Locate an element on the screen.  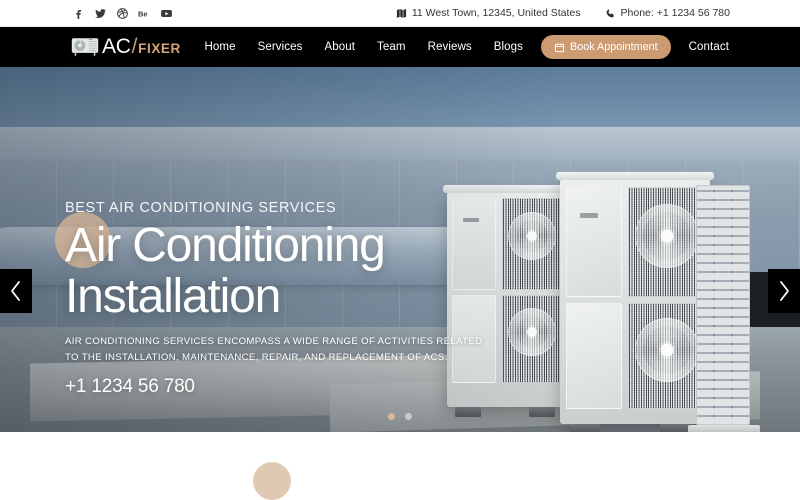
phone-item: Phone: +1 1234 56 780 is located at coordinates (667, 13).